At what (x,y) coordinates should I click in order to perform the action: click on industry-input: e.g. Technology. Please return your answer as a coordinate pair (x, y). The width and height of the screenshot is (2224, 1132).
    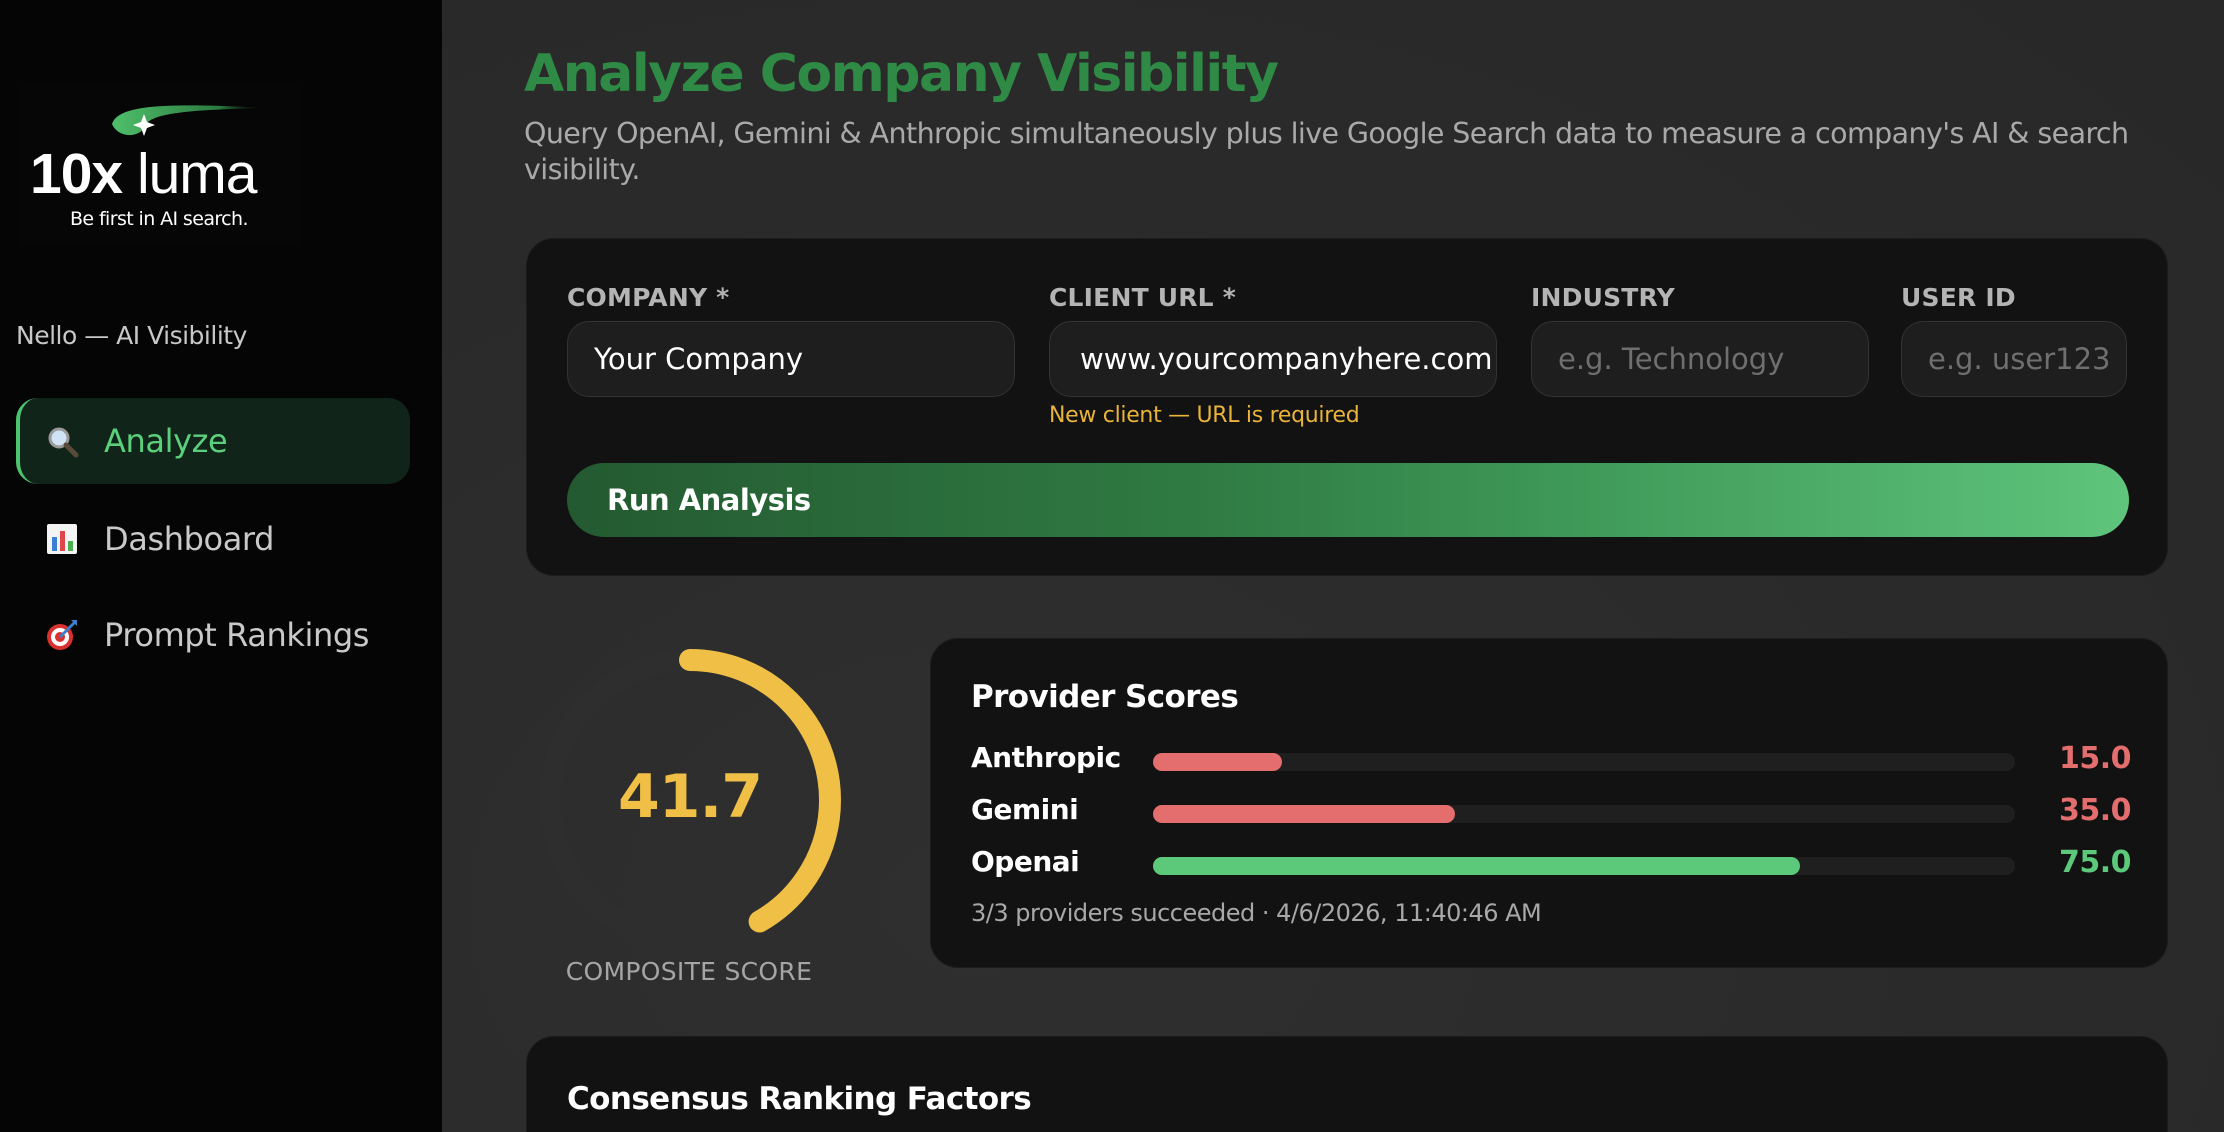
    Looking at the image, I should click on (1700, 359).